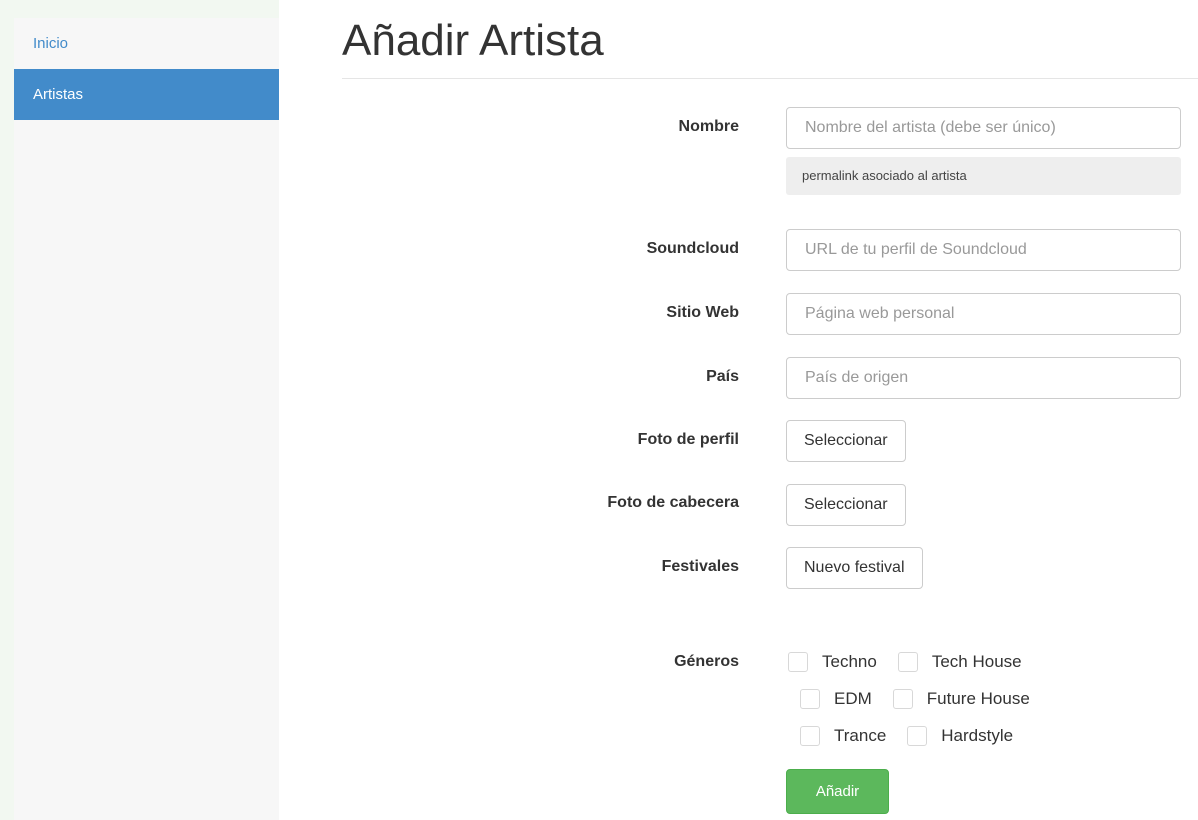  I want to click on sidebar-item-artistas: Artistas, so click(146, 94).